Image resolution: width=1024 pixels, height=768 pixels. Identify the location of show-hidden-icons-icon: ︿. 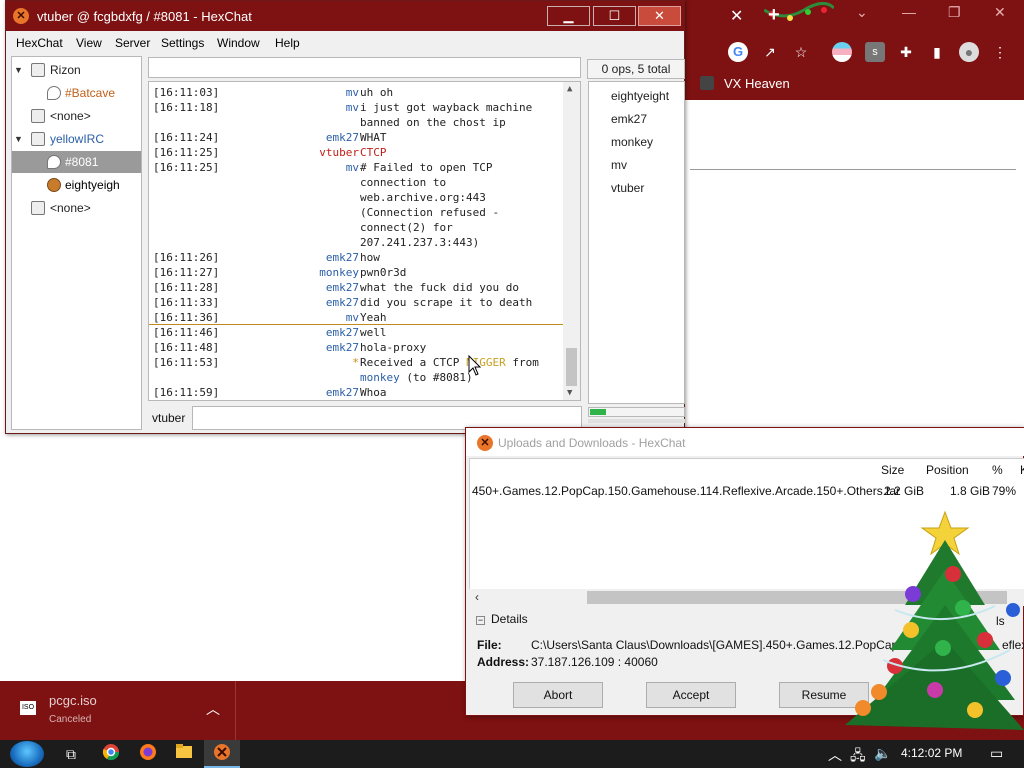
(835, 755).